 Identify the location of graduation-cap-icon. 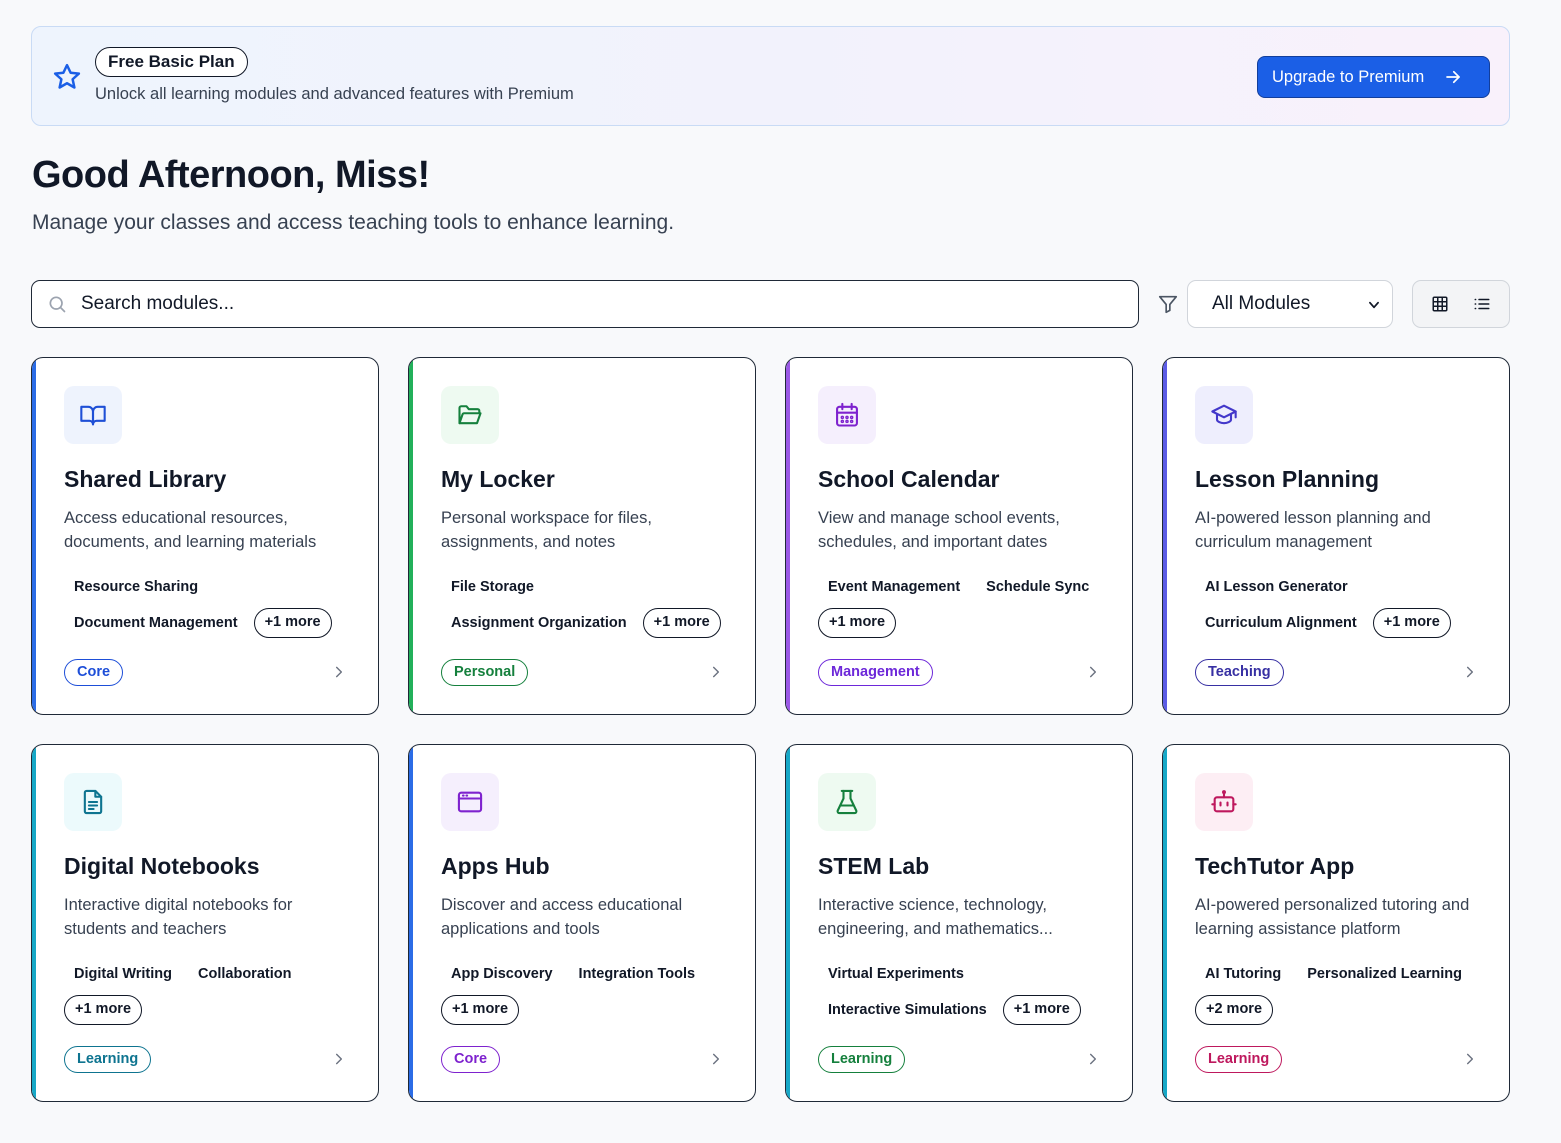
(1224, 414).